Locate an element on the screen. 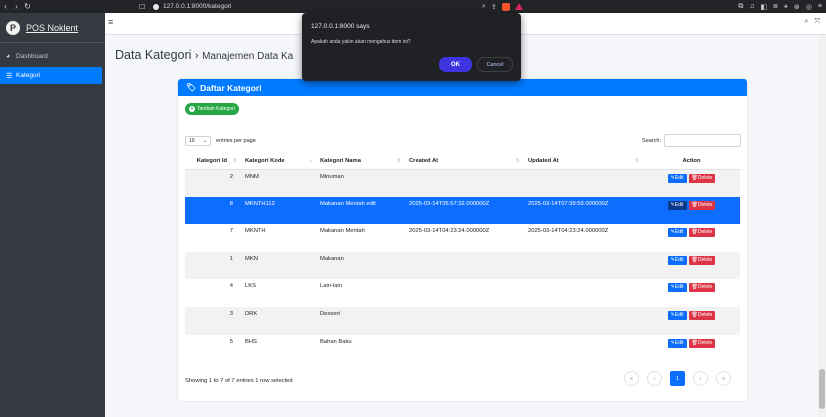 Image resolution: width=826 pixels, height=417 pixels. col-updated-at: Updated At ⇅ is located at coordinates (583, 162).